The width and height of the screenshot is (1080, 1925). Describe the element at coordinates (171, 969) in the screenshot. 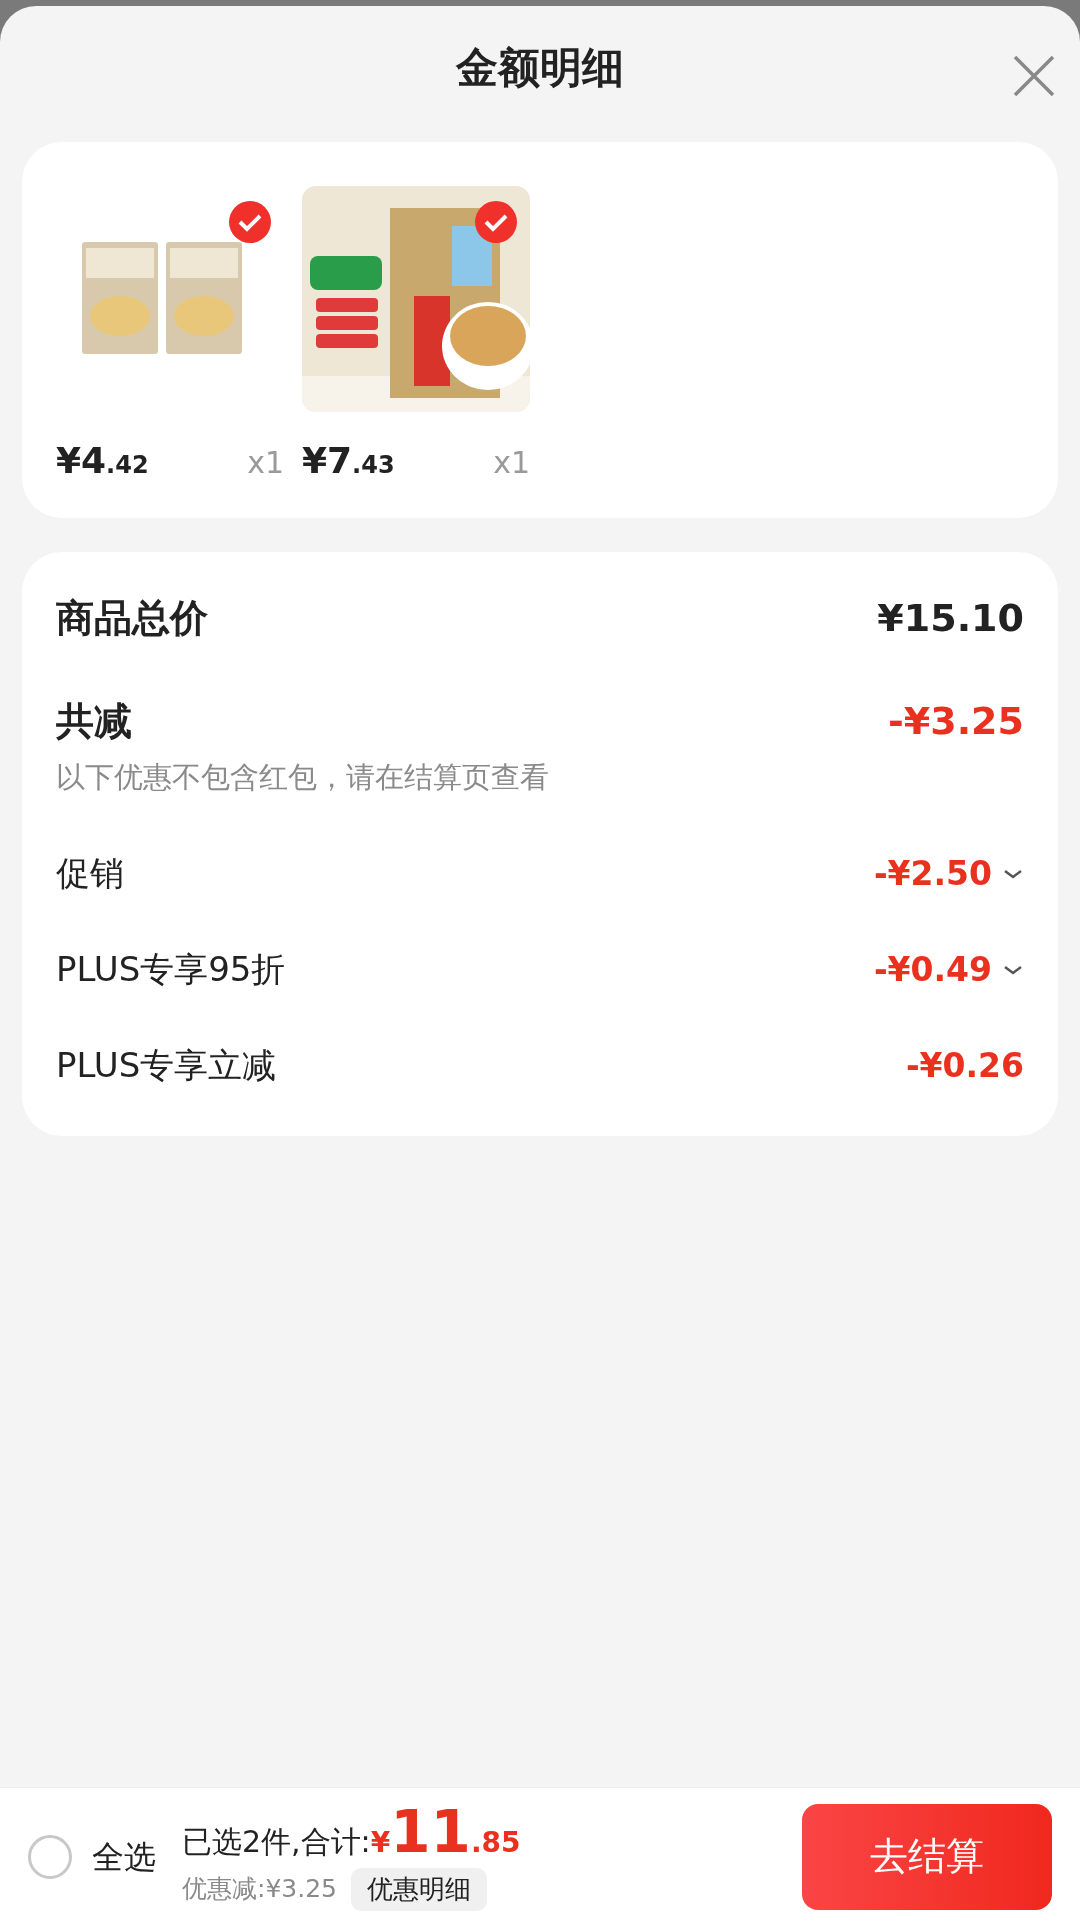

I see `discount-label: PLUS专享95折` at that location.